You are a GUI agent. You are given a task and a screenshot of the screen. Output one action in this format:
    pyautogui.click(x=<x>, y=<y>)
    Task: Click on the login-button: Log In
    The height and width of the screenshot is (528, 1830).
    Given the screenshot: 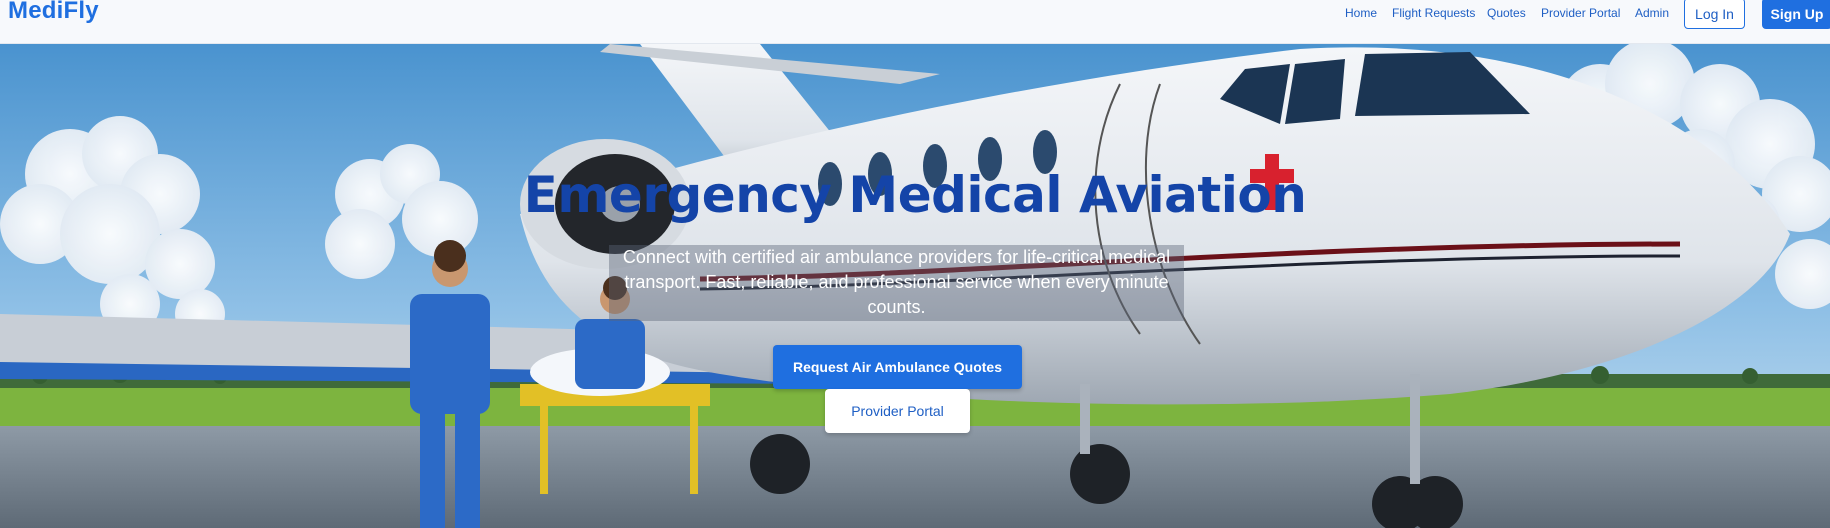 What is the action you would take?
    pyautogui.click(x=1714, y=14)
    